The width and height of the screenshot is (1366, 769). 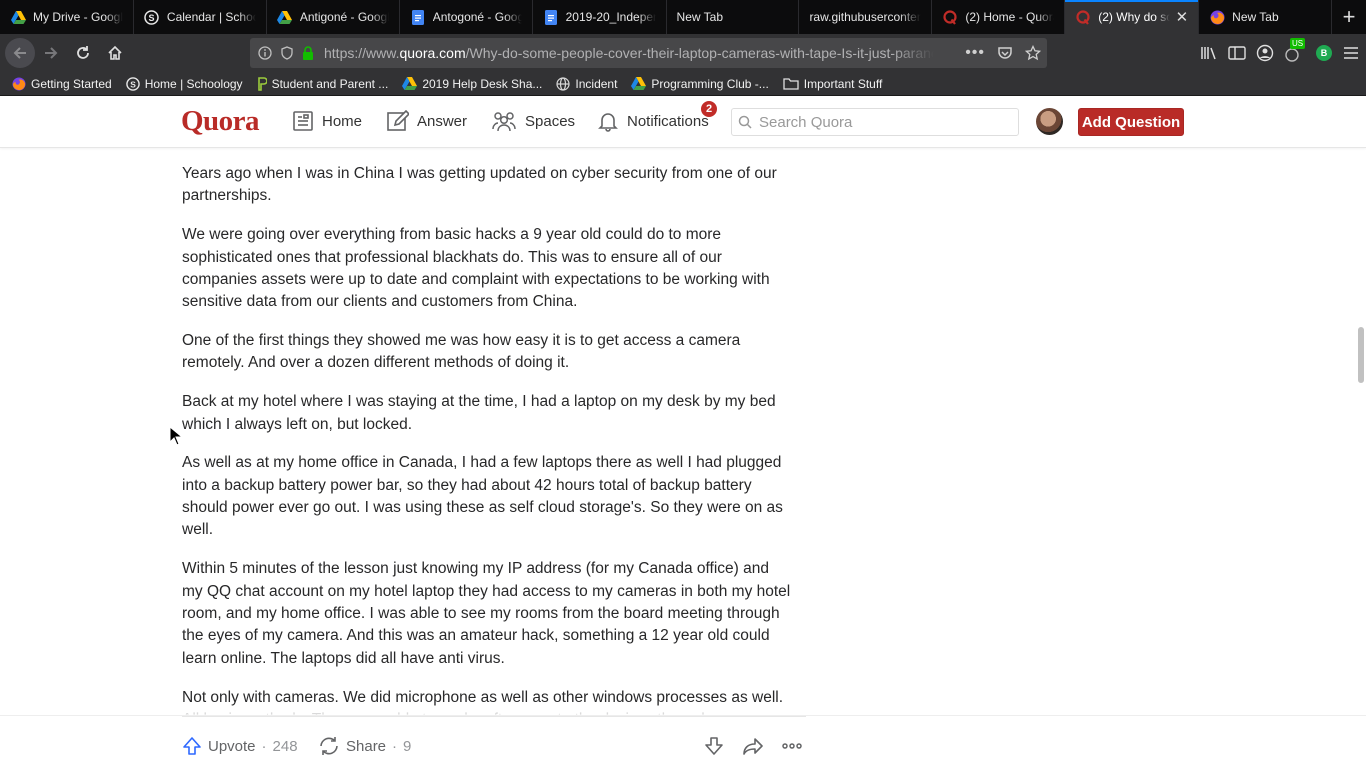 What do you see at coordinates (442, 121) in the screenshot?
I see `nav-answer-label: Answer` at bounding box center [442, 121].